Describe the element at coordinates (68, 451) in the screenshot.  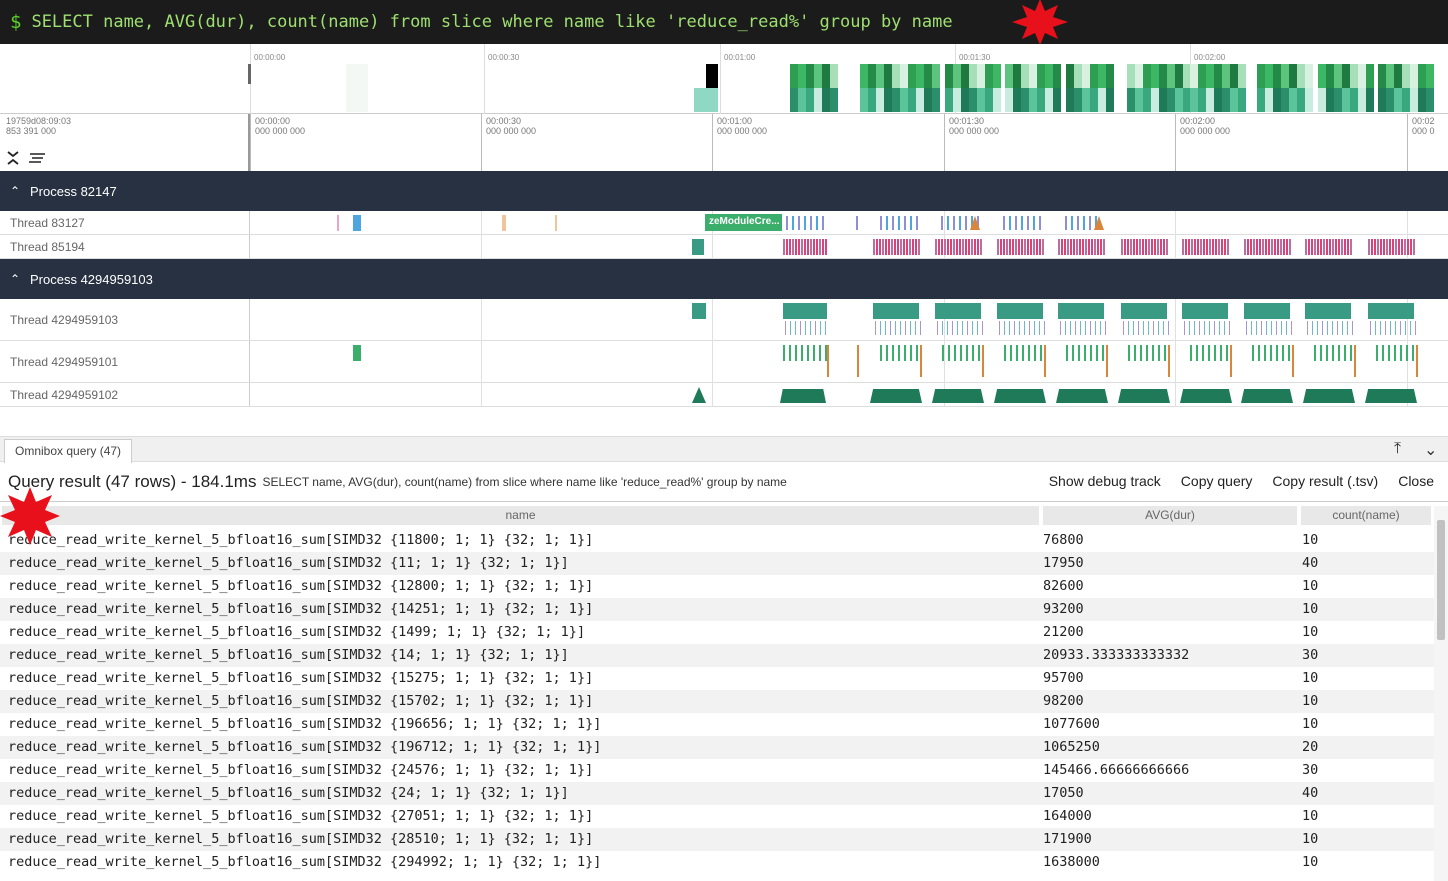
I see `tab-omnibox-query: Omnibox query (47)` at that location.